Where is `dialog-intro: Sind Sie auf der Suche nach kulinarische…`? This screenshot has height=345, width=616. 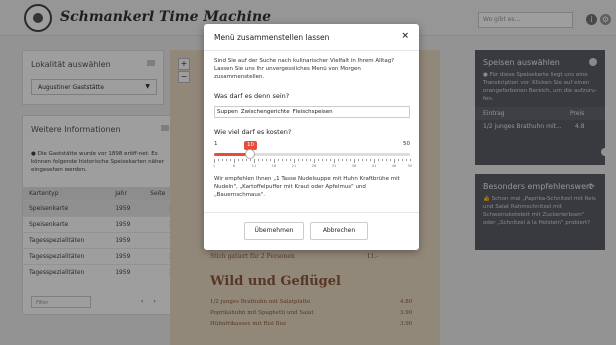 dialog-intro: Sind Sie auf der Suche nach kulinarische… is located at coordinates (304, 69).